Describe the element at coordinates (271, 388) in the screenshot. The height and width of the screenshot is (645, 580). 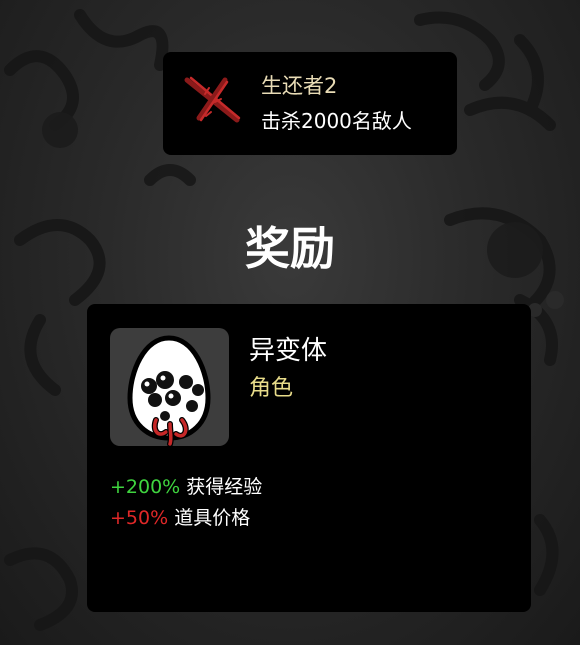
I see `character-type: 角色` at that location.